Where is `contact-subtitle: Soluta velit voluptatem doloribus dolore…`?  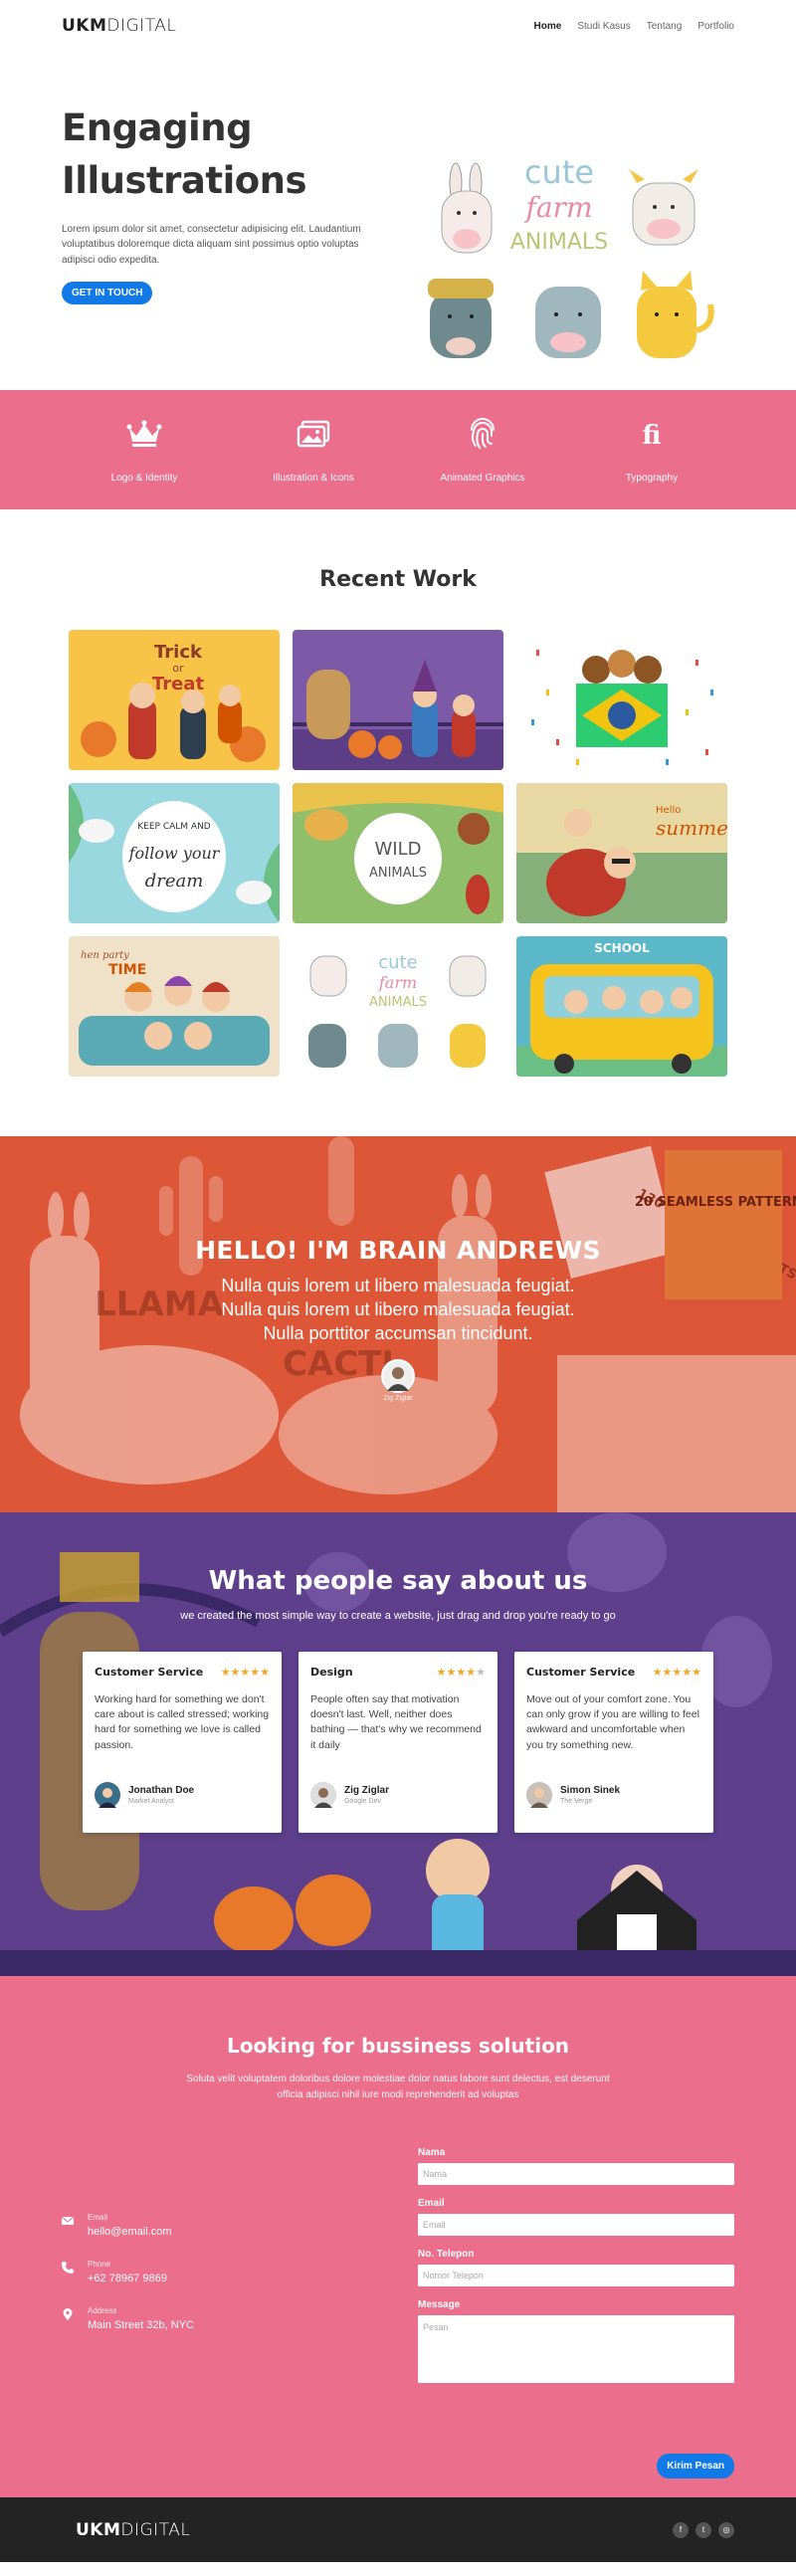 contact-subtitle: Soluta velit voluptatem doloribus dolore… is located at coordinates (398, 2087).